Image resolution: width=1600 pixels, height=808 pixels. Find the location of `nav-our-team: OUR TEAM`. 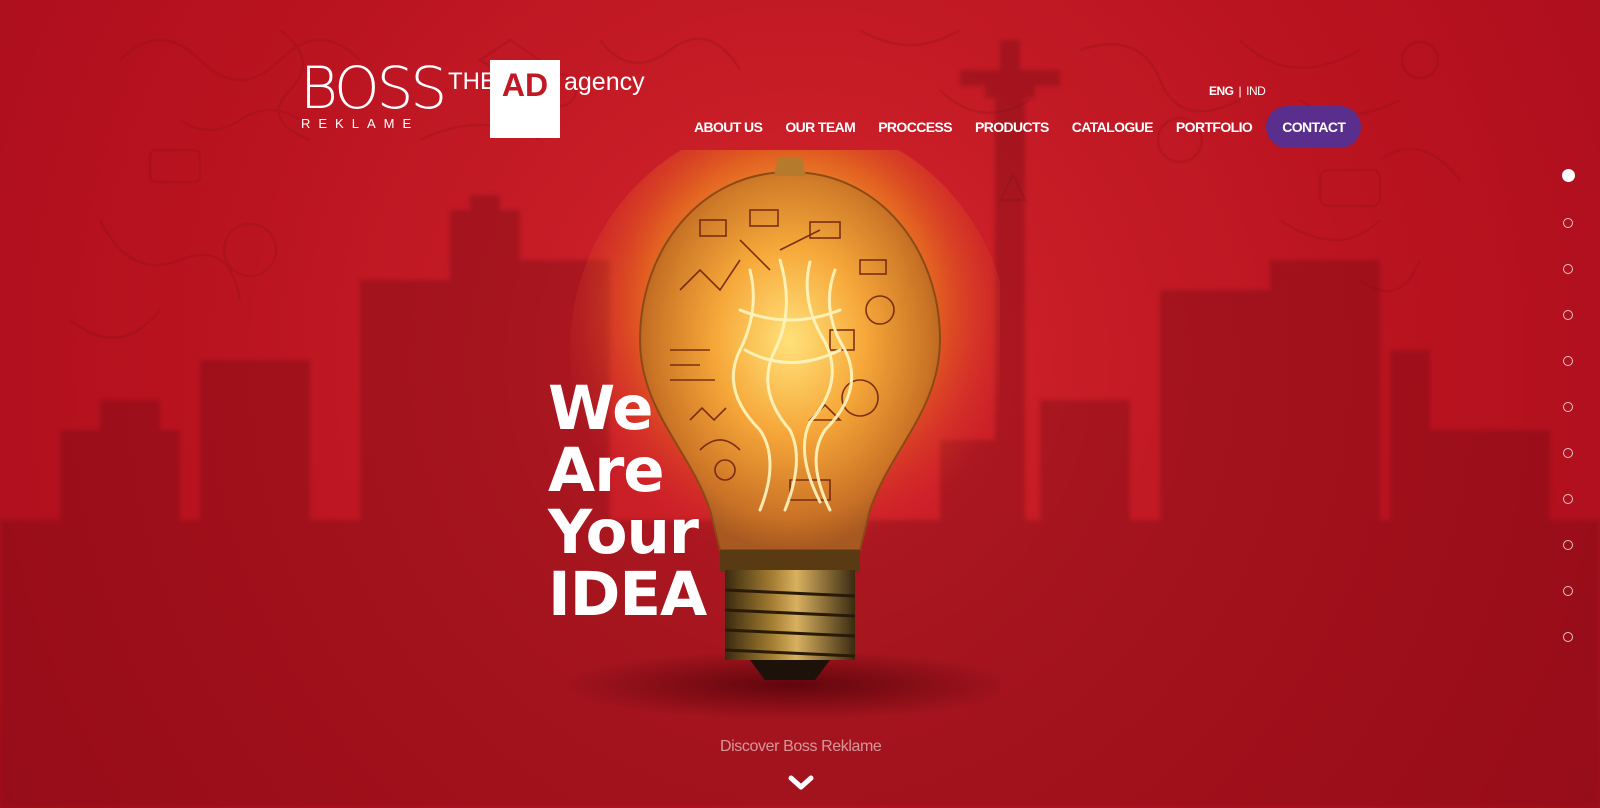

nav-our-team: OUR TEAM is located at coordinates (820, 127).